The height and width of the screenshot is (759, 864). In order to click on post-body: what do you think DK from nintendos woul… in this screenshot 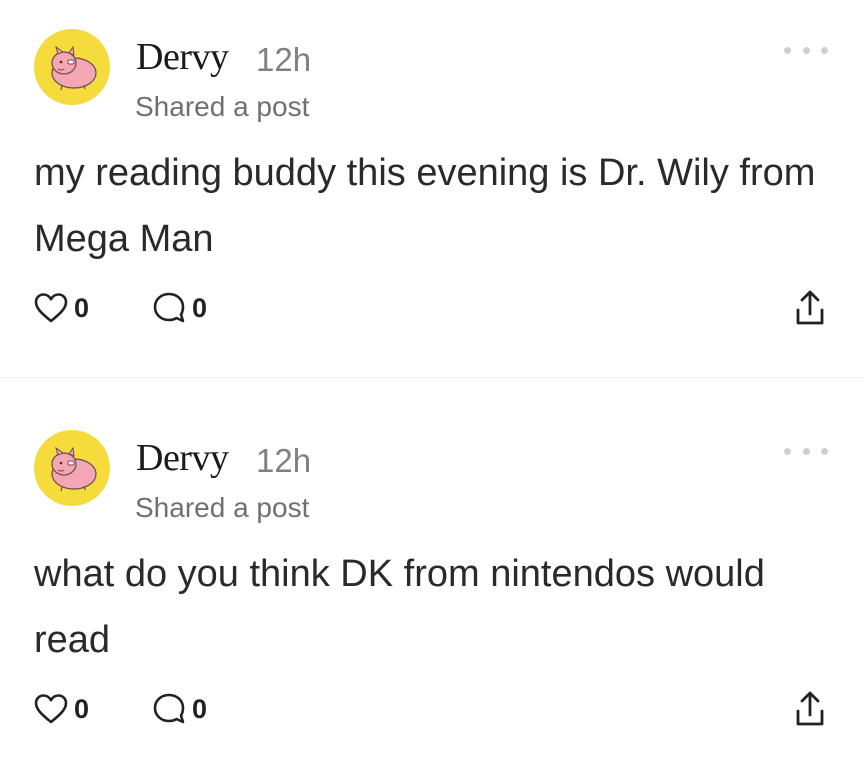, I will do `click(399, 607)`.